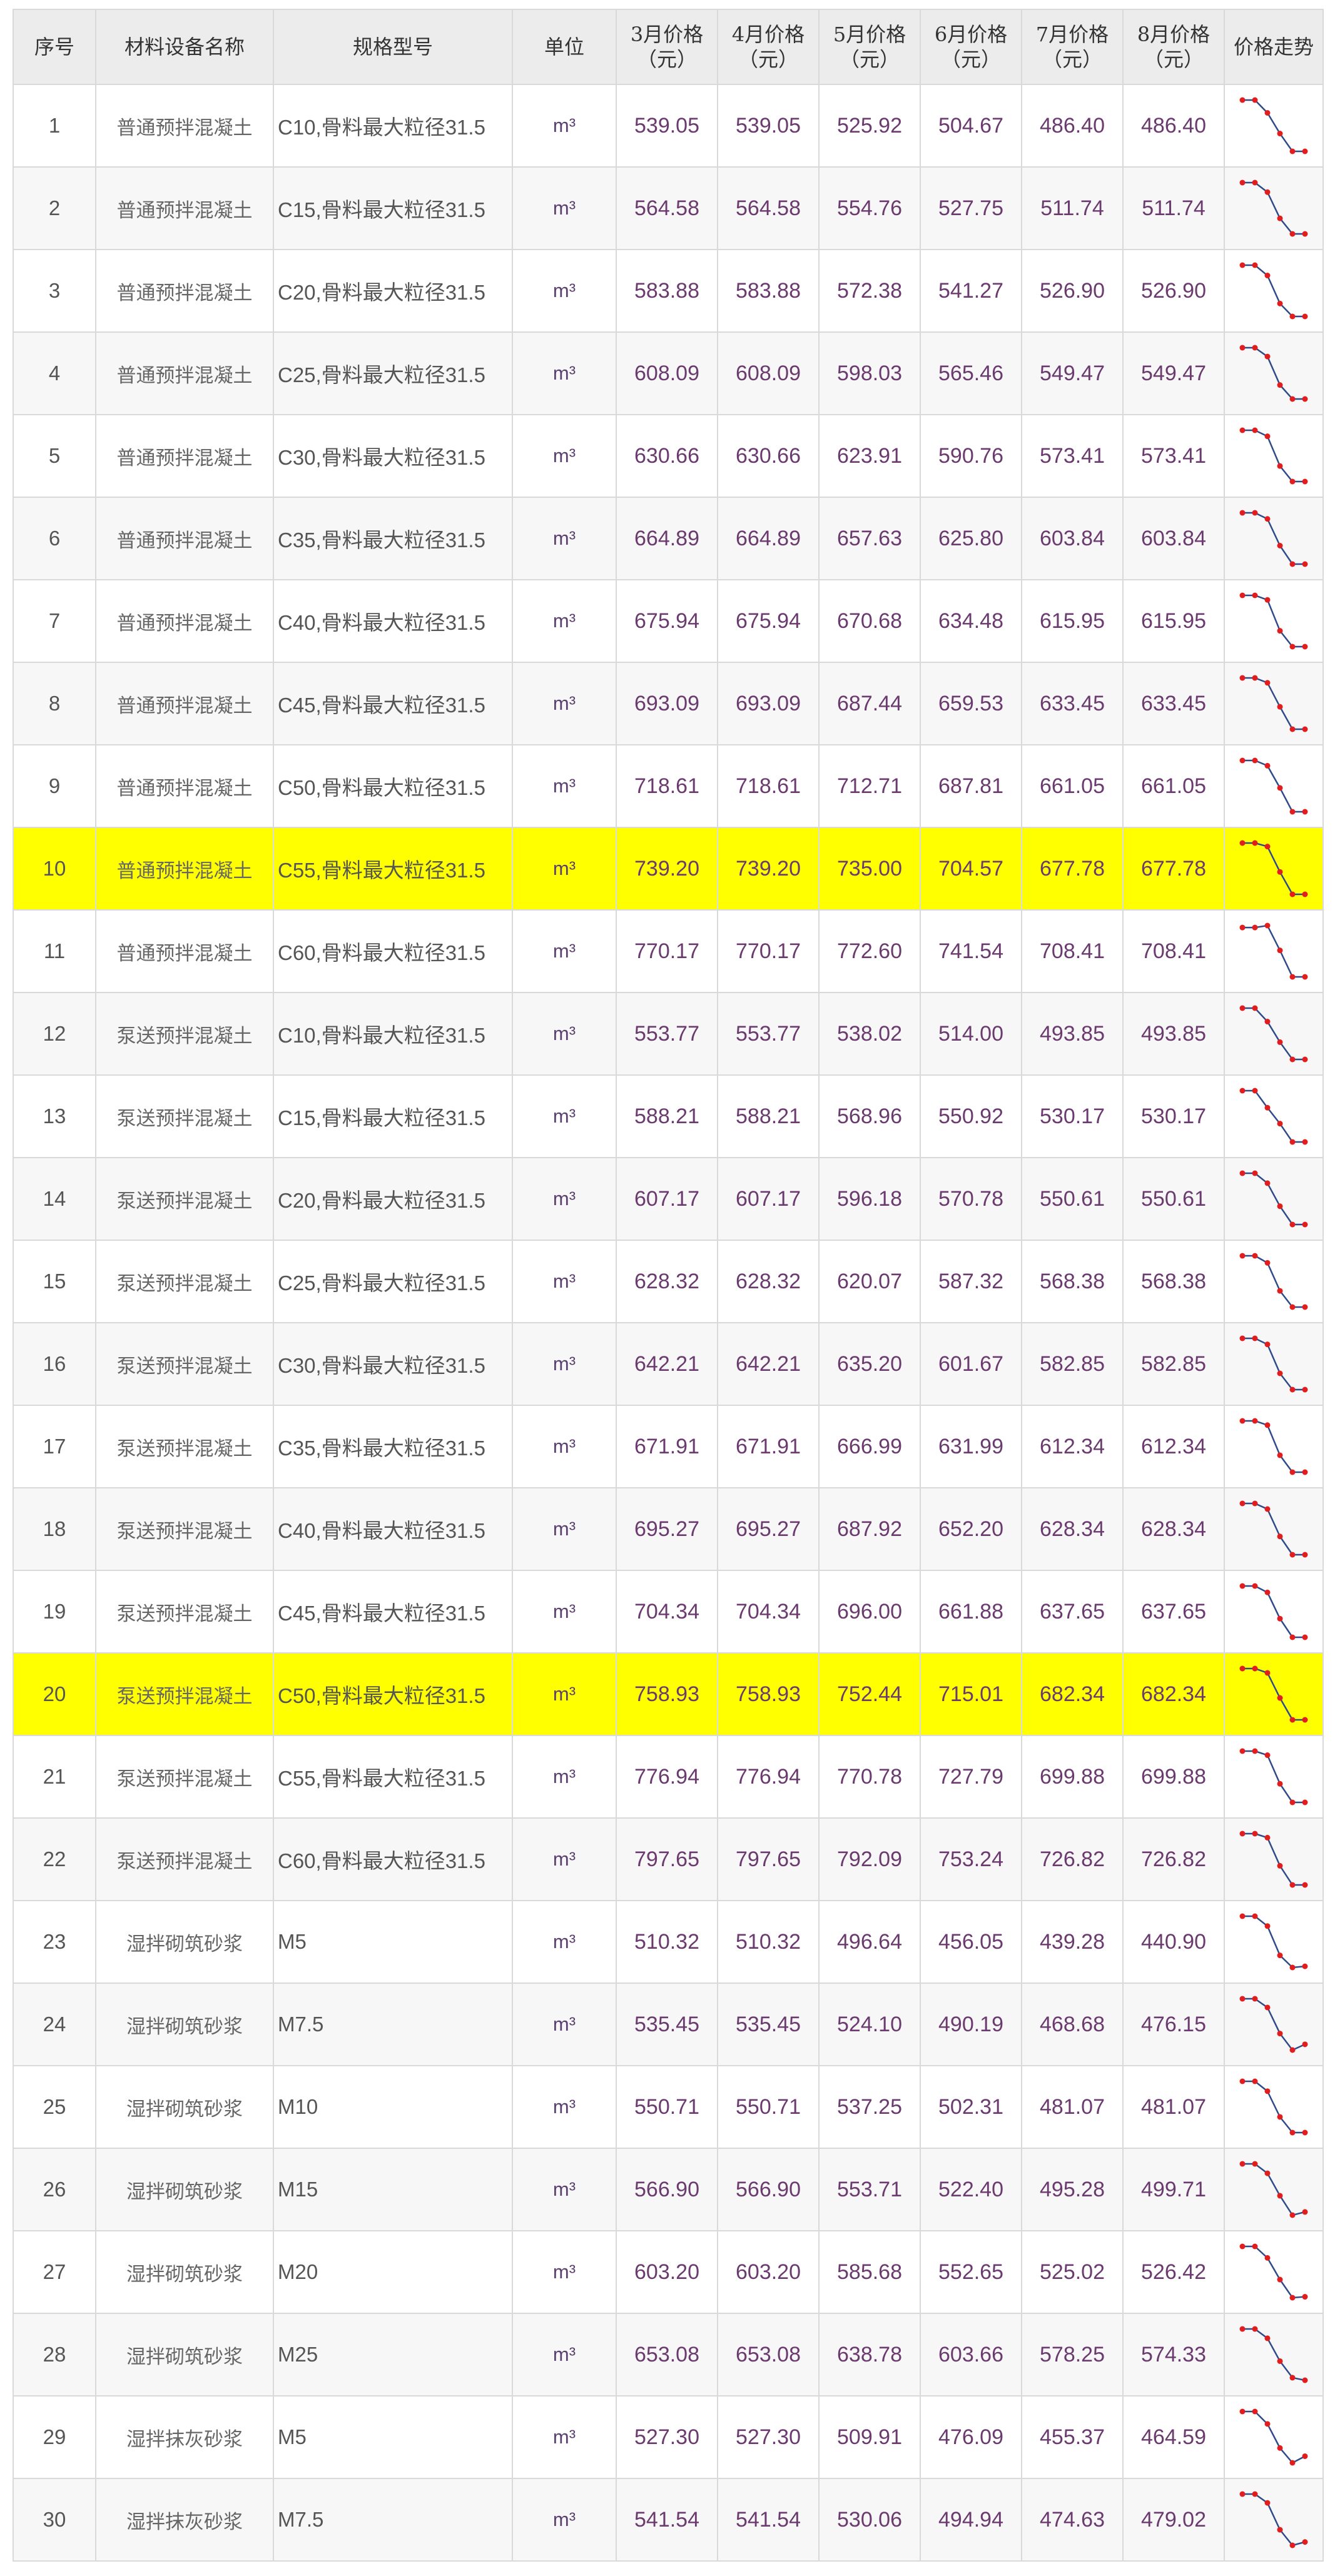 This screenshot has width=1335, height=2576. Describe the element at coordinates (54, 869) in the screenshot. I see `row-index: 10` at that location.